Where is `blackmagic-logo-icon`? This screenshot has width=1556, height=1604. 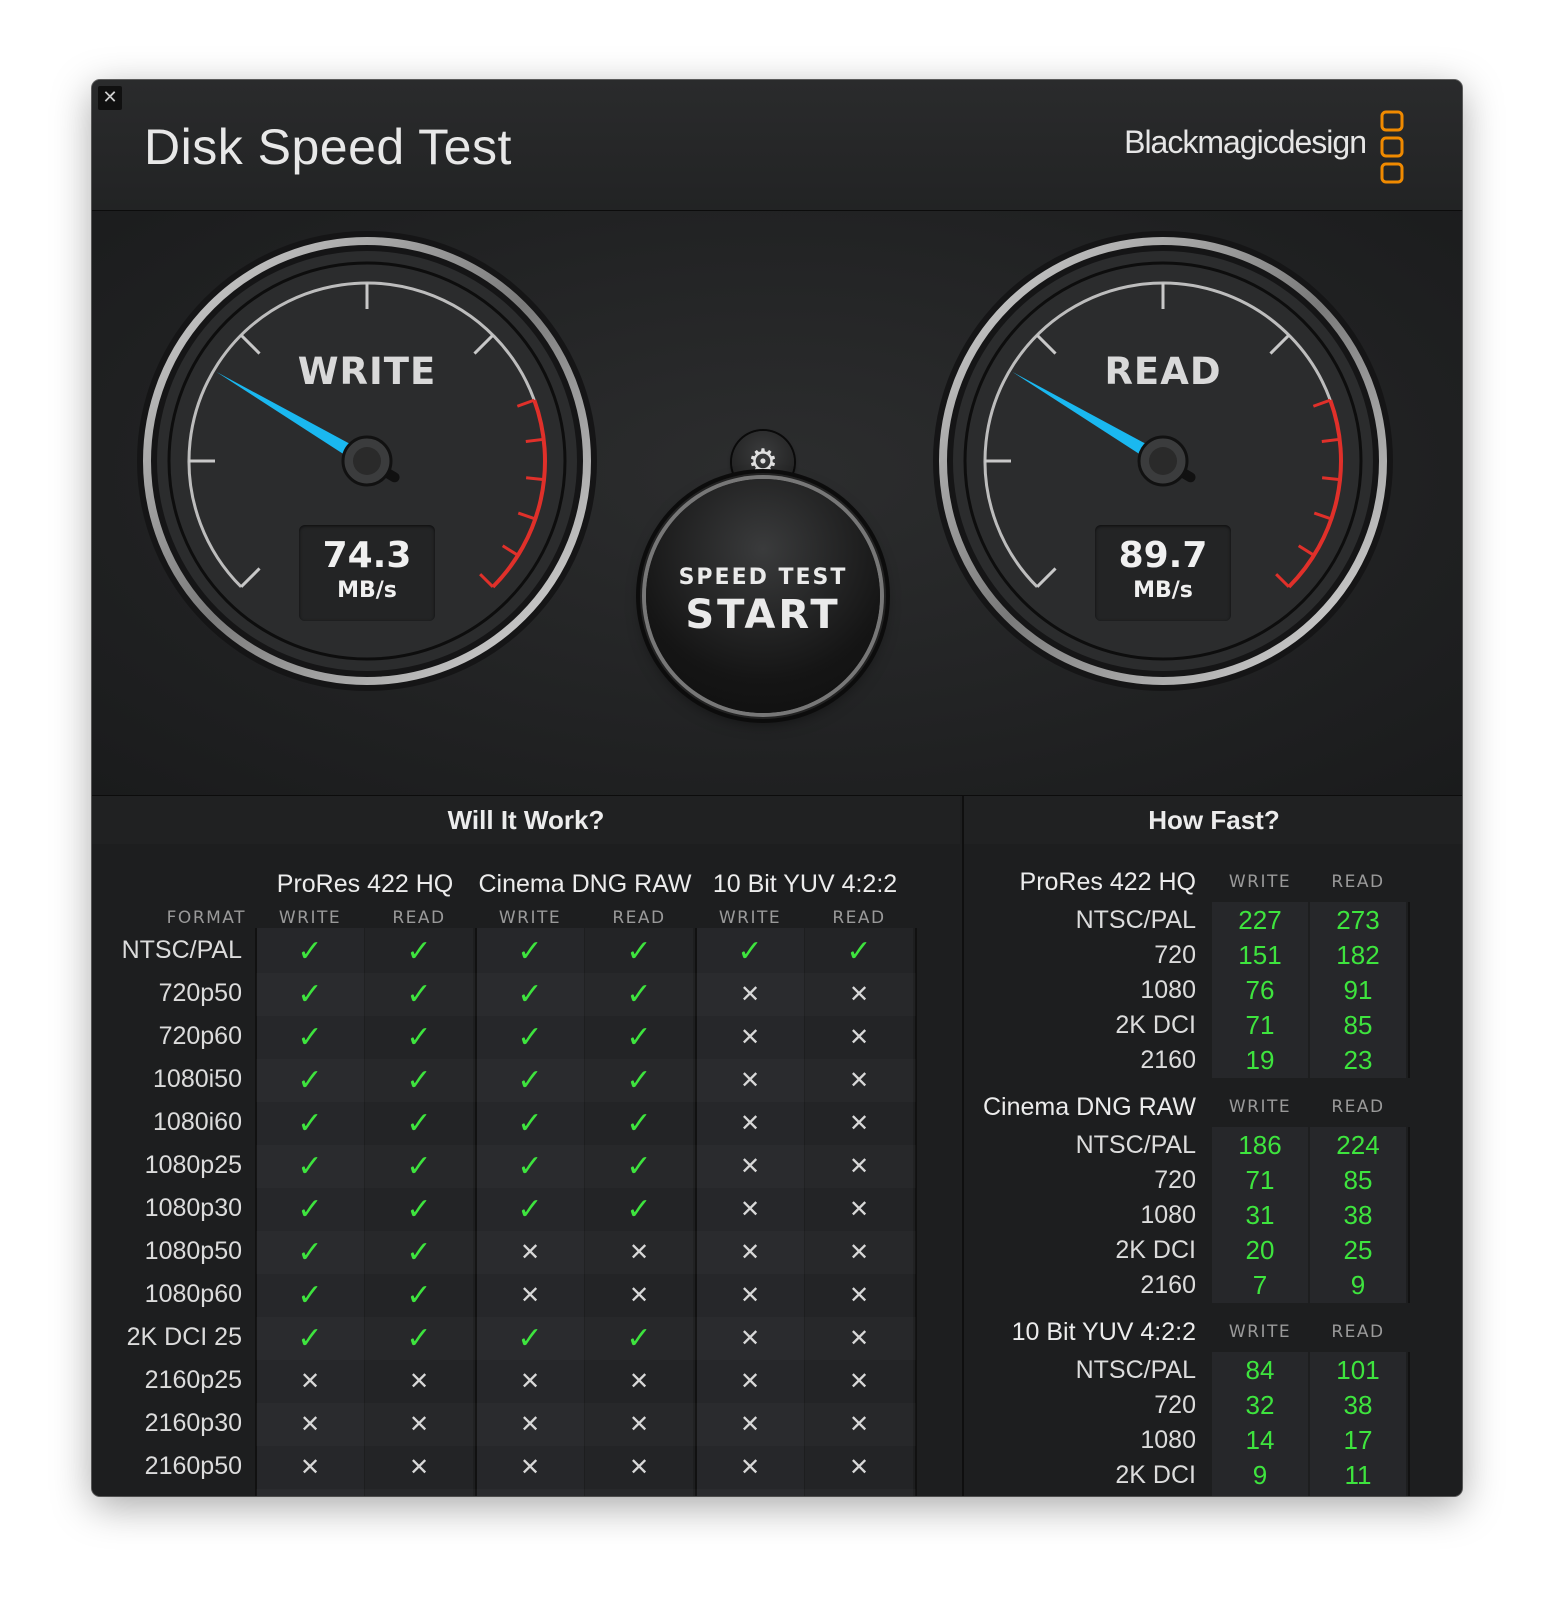 blackmagic-logo-icon is located at coordinates (1392, 147).